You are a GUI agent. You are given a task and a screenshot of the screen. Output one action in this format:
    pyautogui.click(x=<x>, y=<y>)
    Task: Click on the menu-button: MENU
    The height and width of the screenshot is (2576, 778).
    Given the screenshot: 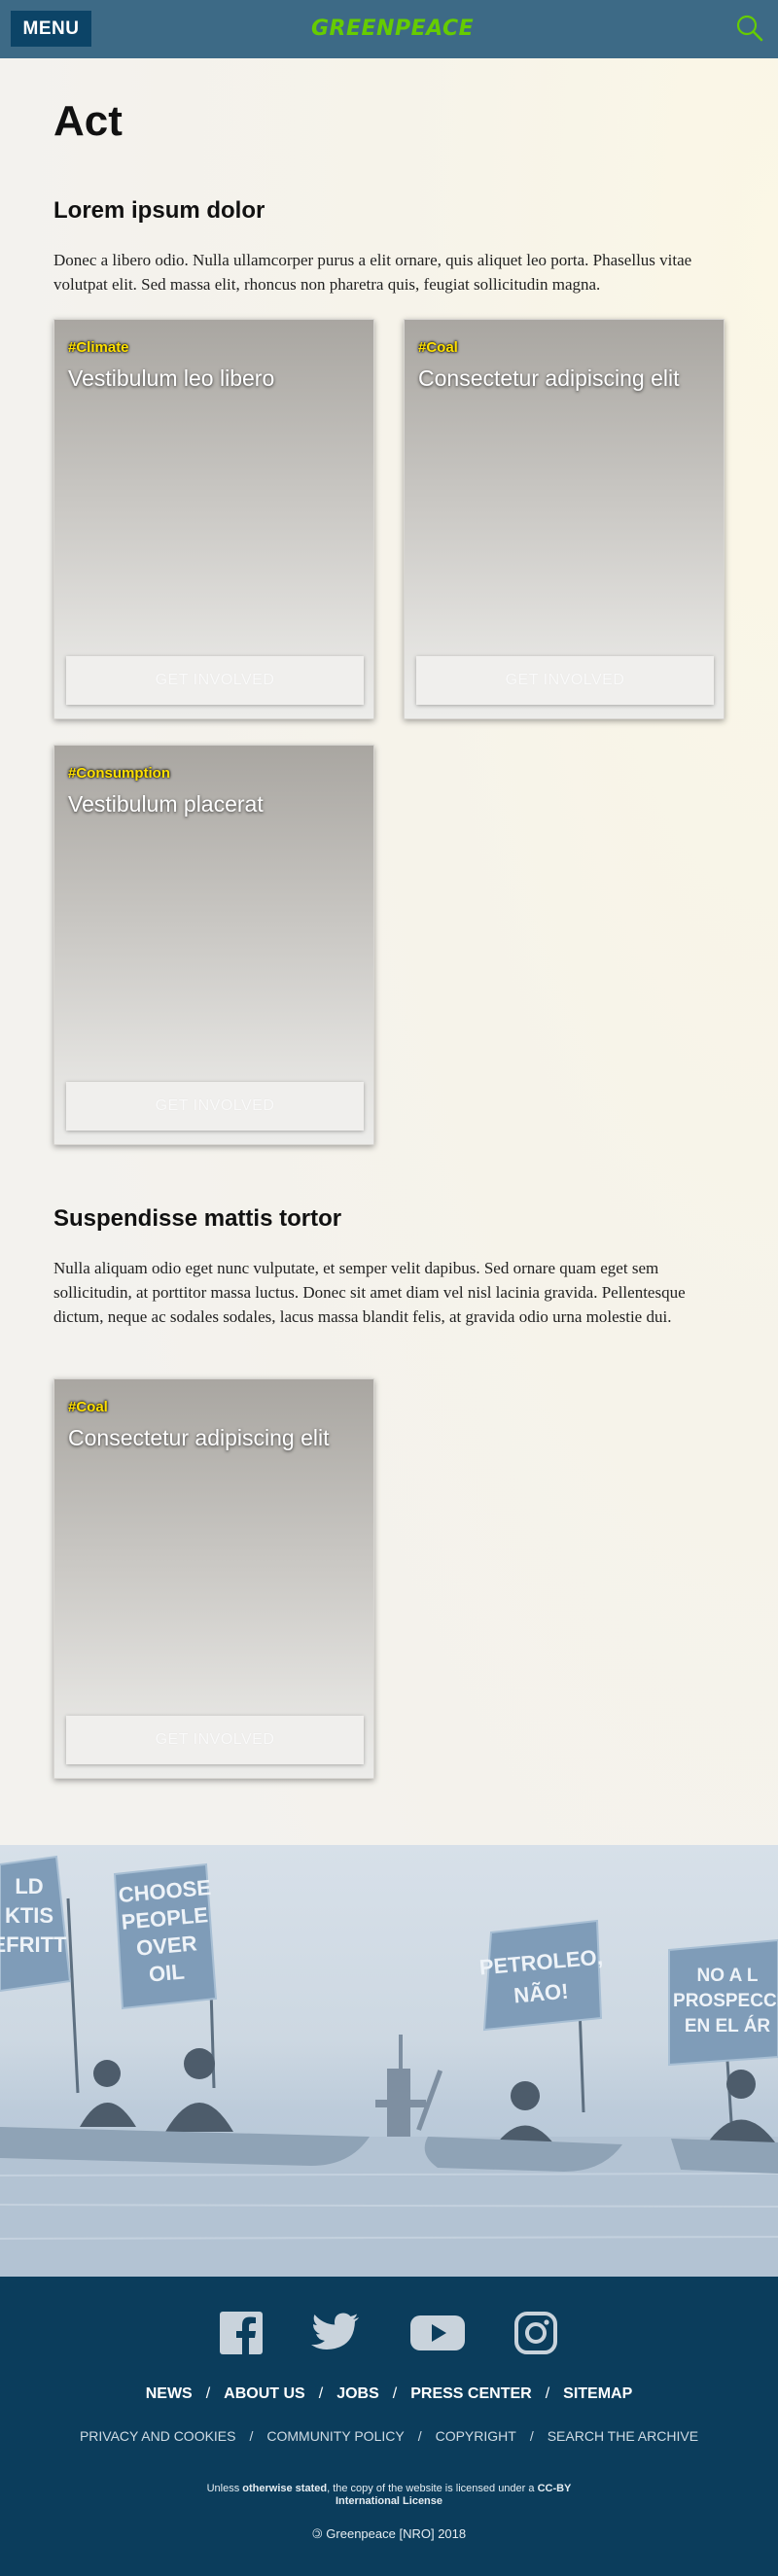 What is the action you would take?
    pyautogui.click(x=51, y=29)
    